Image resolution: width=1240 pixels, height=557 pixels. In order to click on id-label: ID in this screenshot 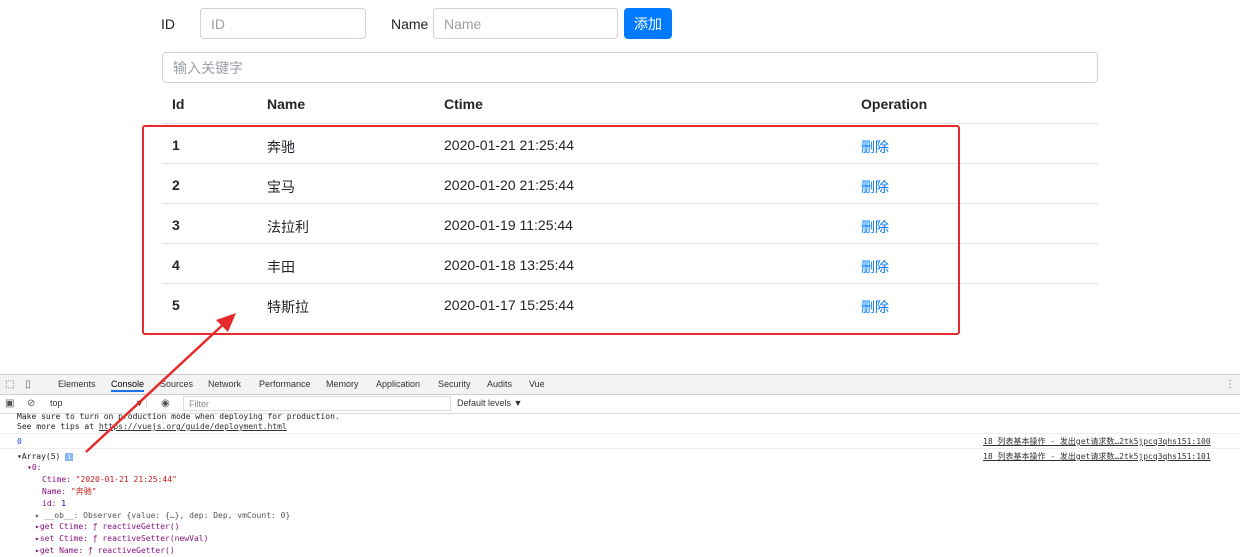, I will do `click(168, 24)`.